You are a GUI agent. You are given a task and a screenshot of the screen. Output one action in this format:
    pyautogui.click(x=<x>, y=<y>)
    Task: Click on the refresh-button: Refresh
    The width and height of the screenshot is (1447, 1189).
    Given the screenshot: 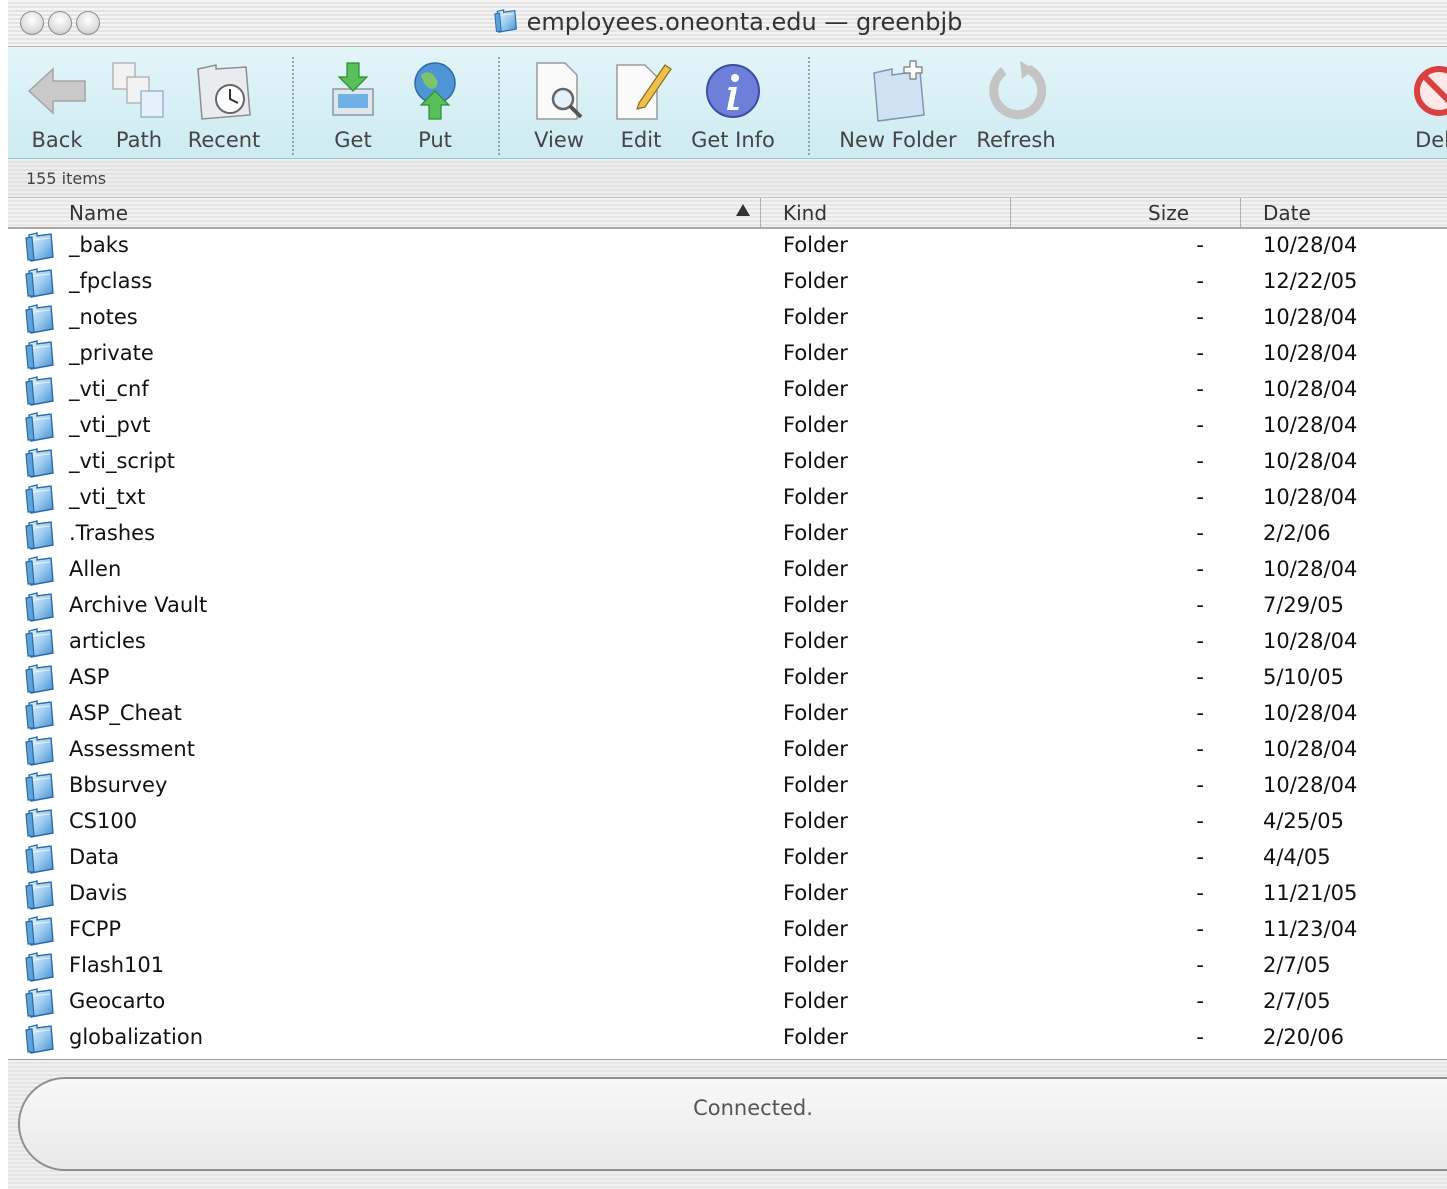 What is the action you would take?
    pyautogui.click(x=1016, y=103)
    